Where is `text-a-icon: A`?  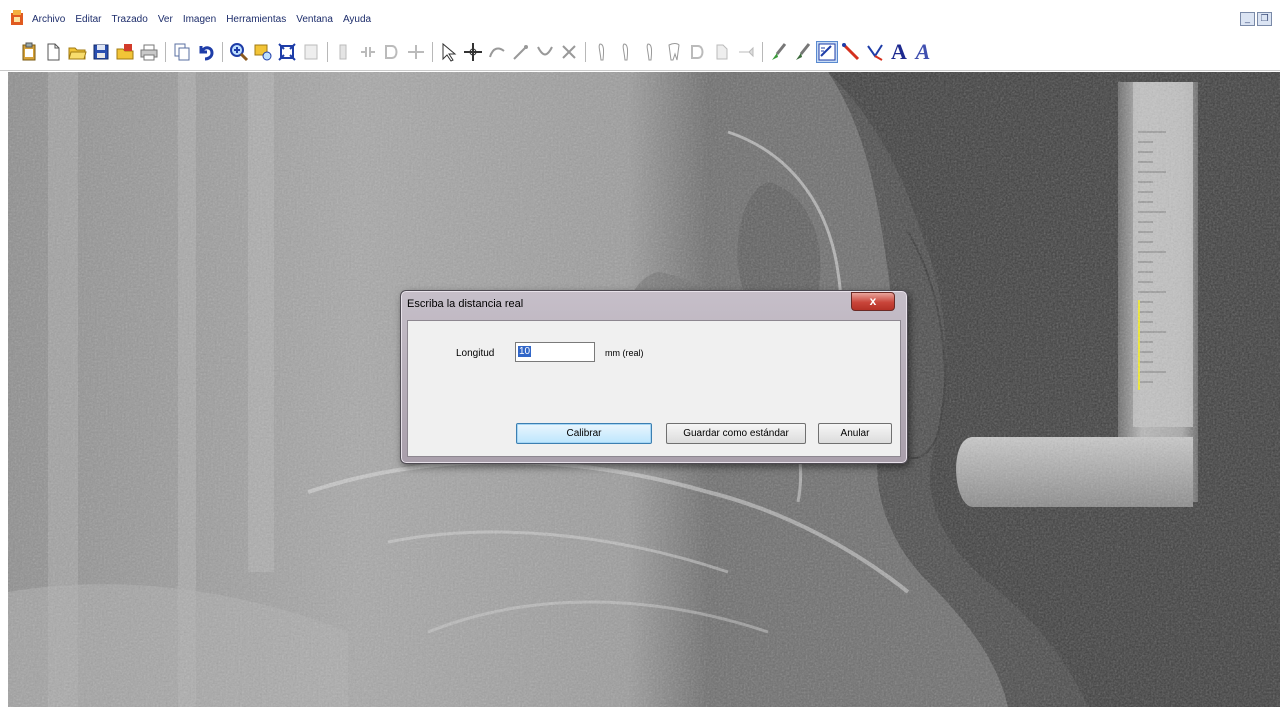
text-a-icon: A is located at coordinates (899, 51).